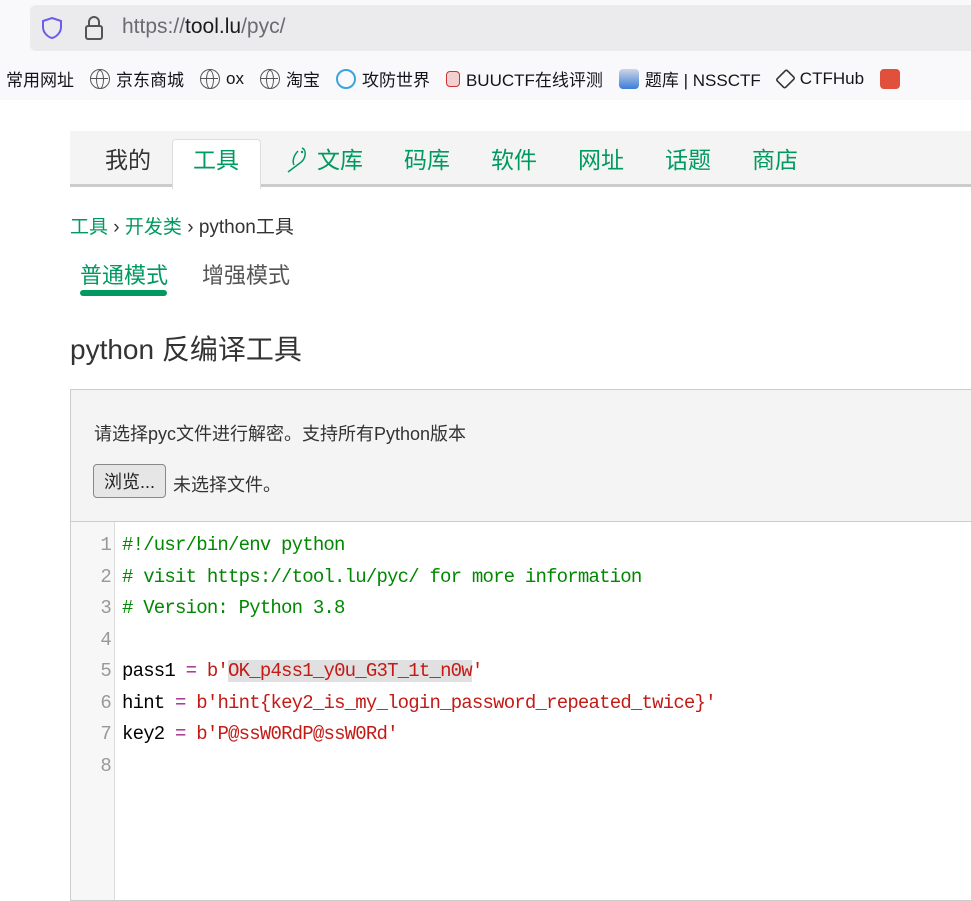 Image resolution: width=971 pixels, height=901 pixels. I want to click on tab-normal-mode: 普通模式, so click(124, 274).